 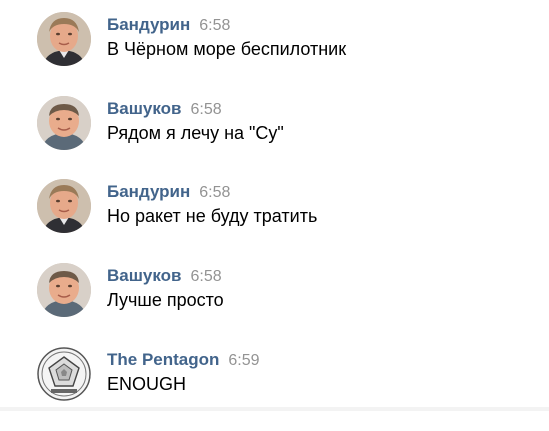 I want to click on message-text: ENOUGH, so click(x=147, y=384).